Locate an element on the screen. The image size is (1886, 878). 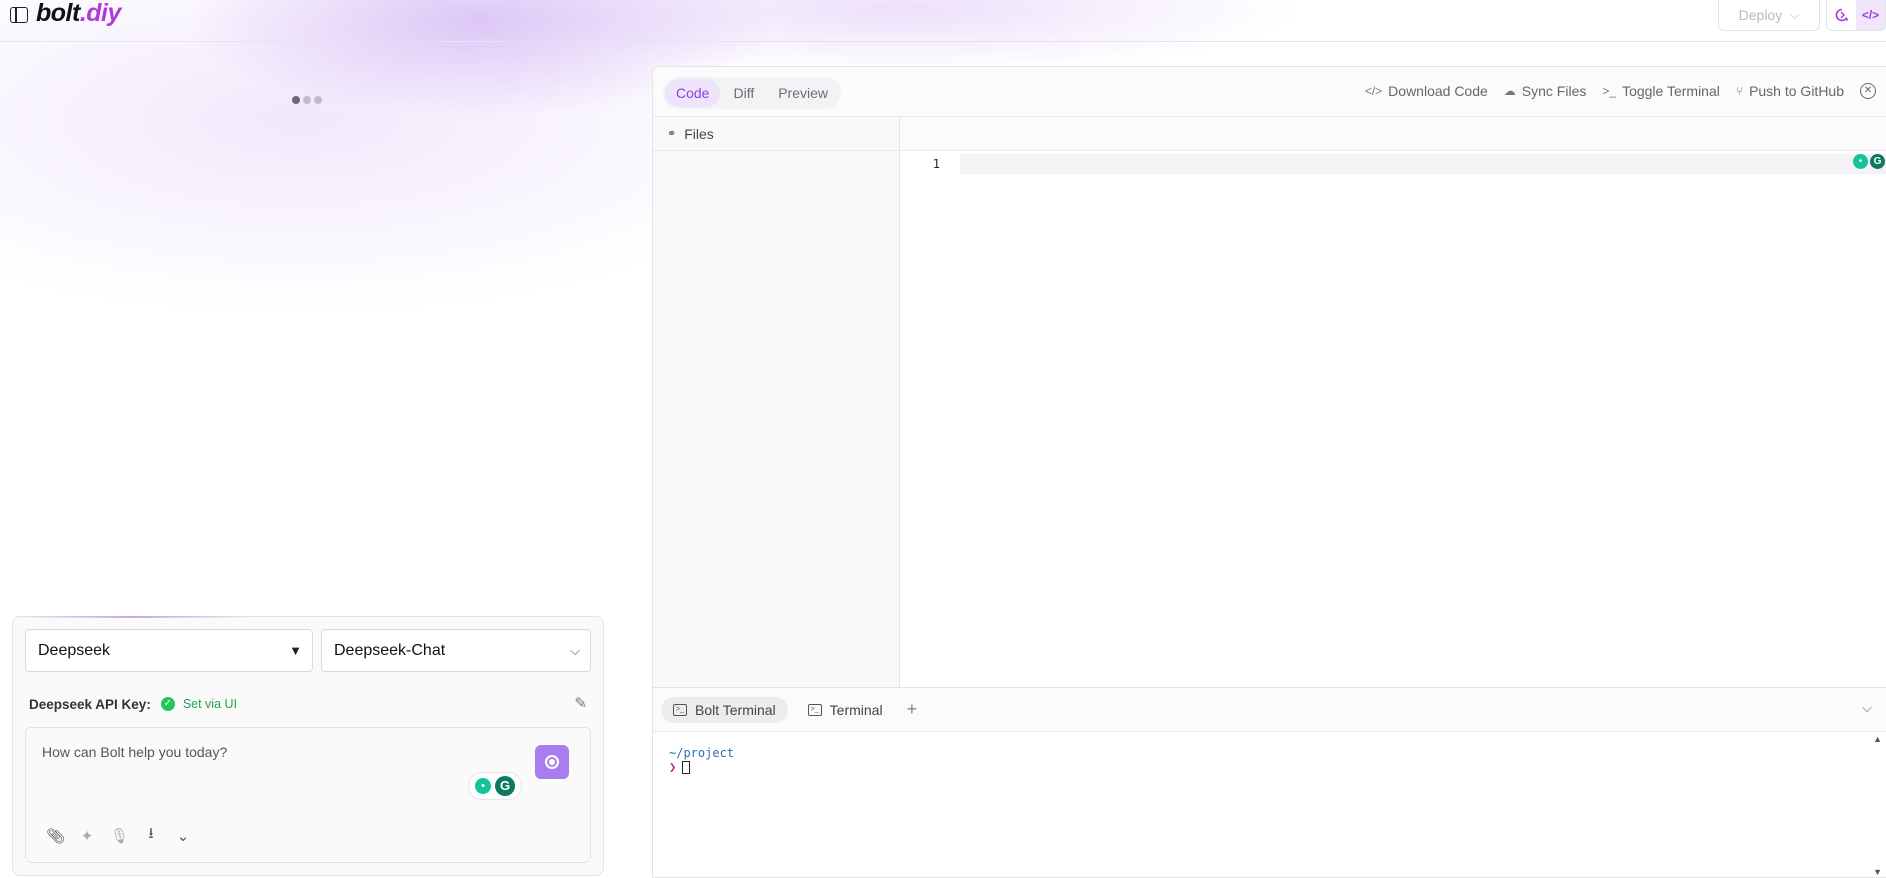
view-toggle: </> is located at coordinates (1856, 15).